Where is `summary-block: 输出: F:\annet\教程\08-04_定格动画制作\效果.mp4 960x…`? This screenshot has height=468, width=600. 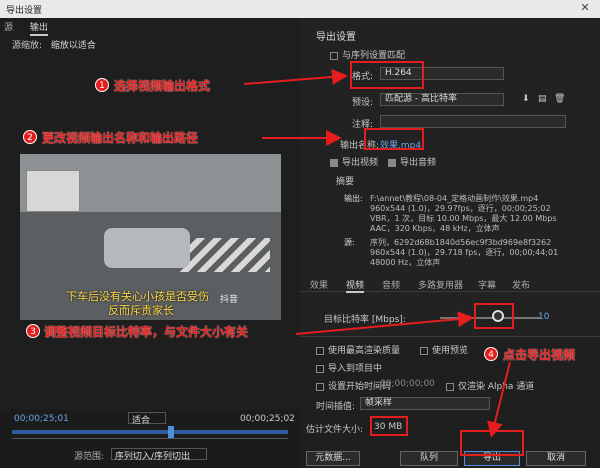
summary-block: 输出: F:\annet\教程\08-04_定格动画制作\效果.mp4 960x… is located at coordinates (469, 231).